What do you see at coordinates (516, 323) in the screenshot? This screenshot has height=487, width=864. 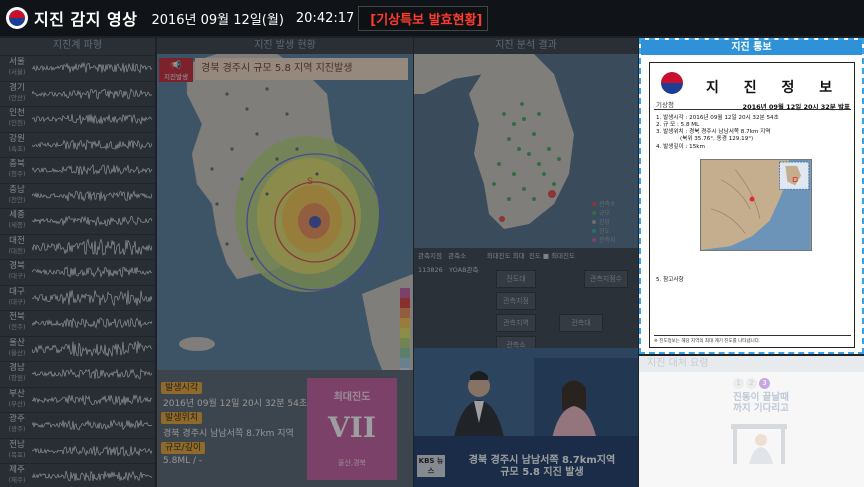 I see `analysis-button-4: 관측지역` at bounding box center [516, 323].